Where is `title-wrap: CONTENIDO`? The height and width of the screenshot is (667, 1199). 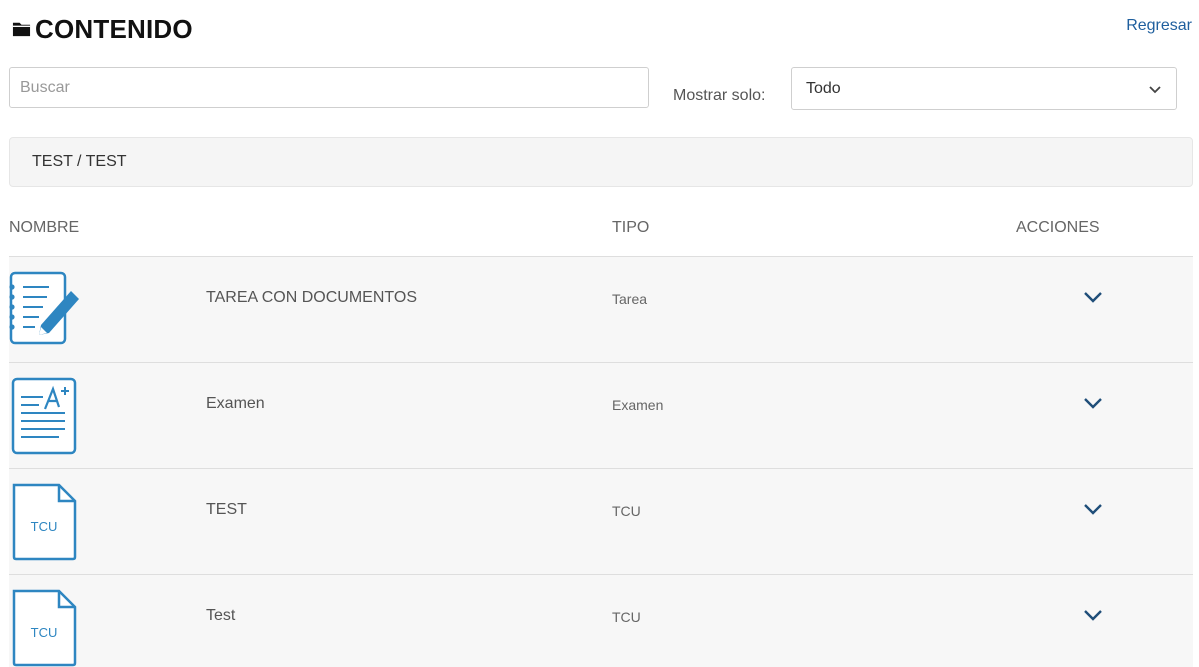
title-wrap: CONTENIDO is located at coordinates (102, 29).